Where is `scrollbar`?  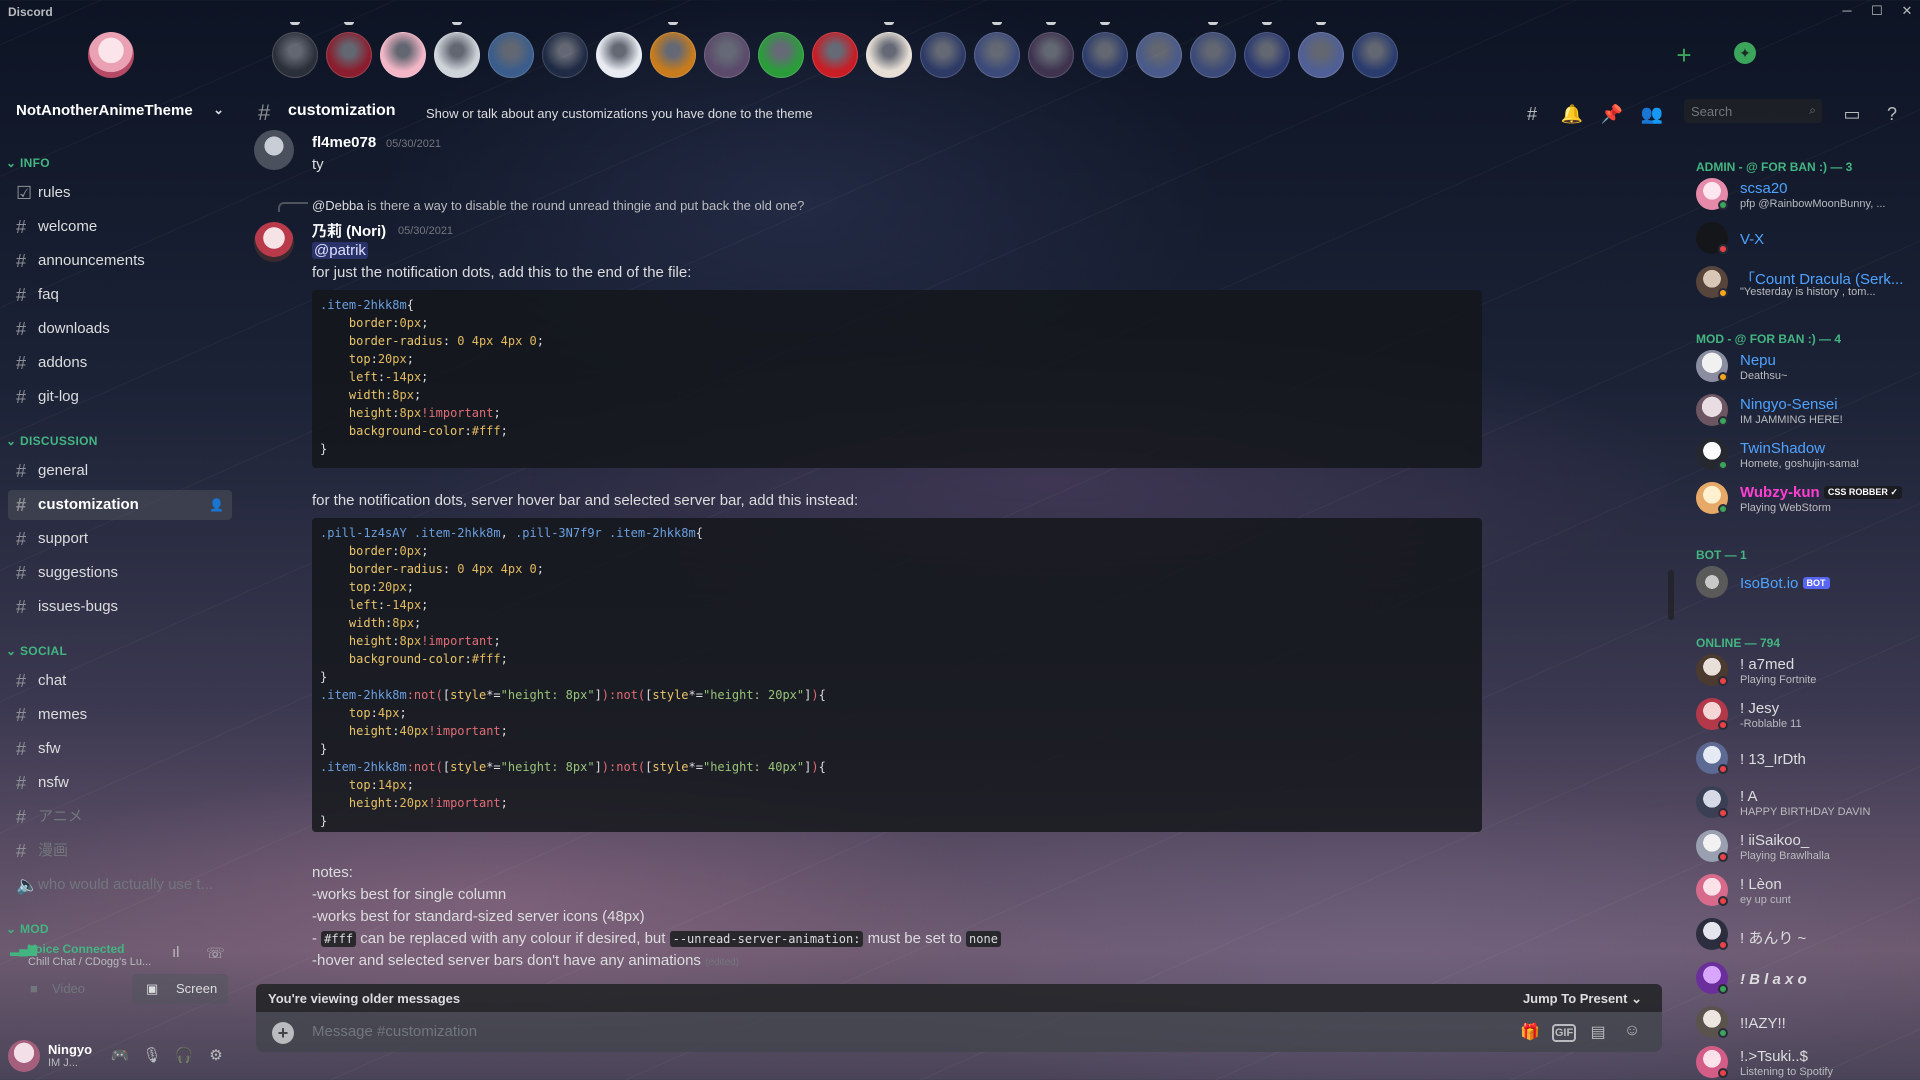 scrollbar is located at coordinates (1671, 595).